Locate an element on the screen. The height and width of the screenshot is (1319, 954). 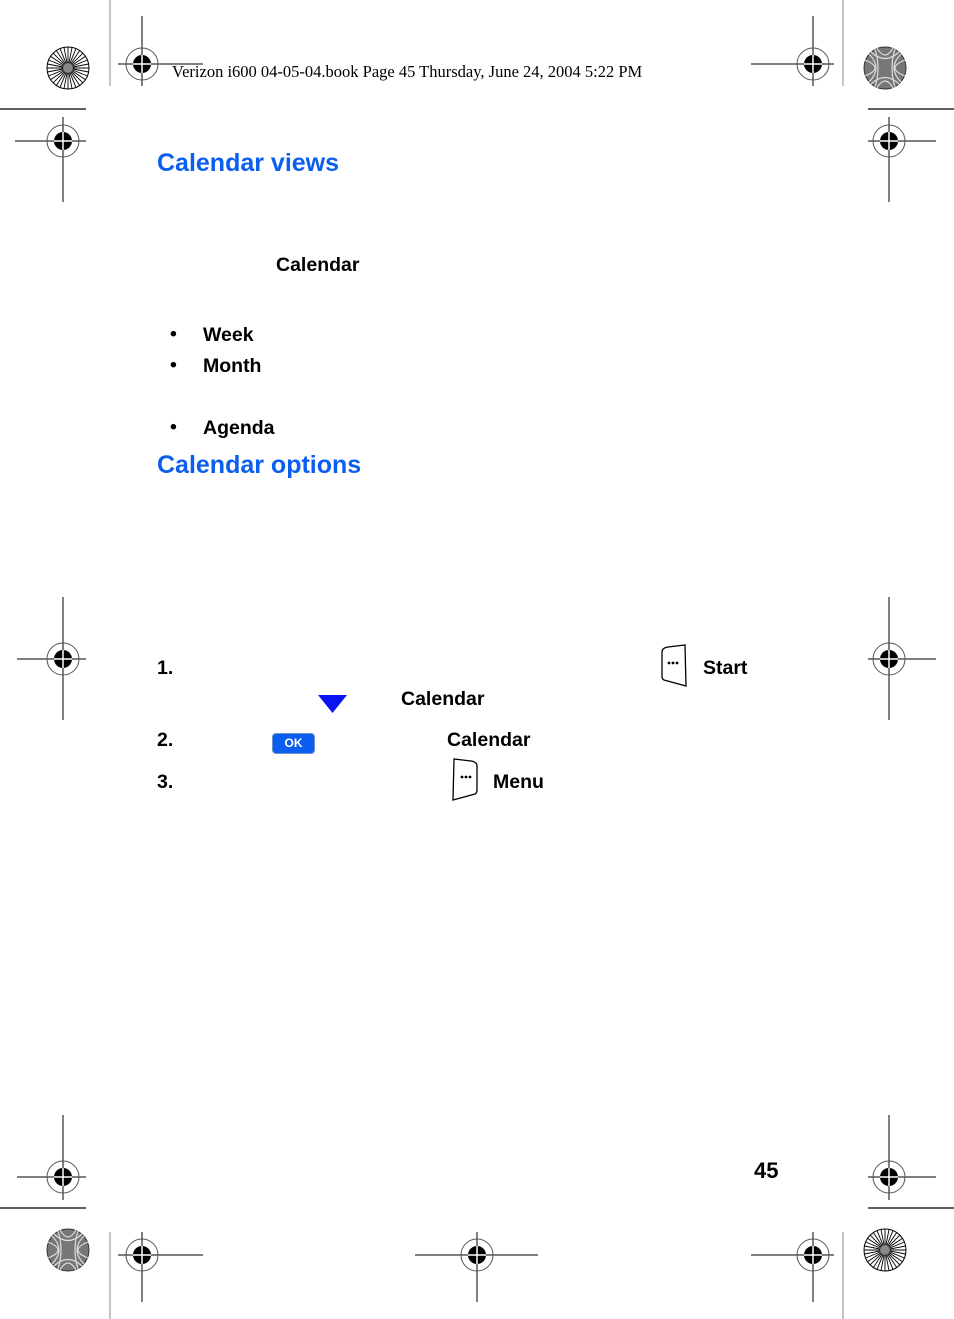
view-agenda-label: Agenda is located at coordinates (239, 428).